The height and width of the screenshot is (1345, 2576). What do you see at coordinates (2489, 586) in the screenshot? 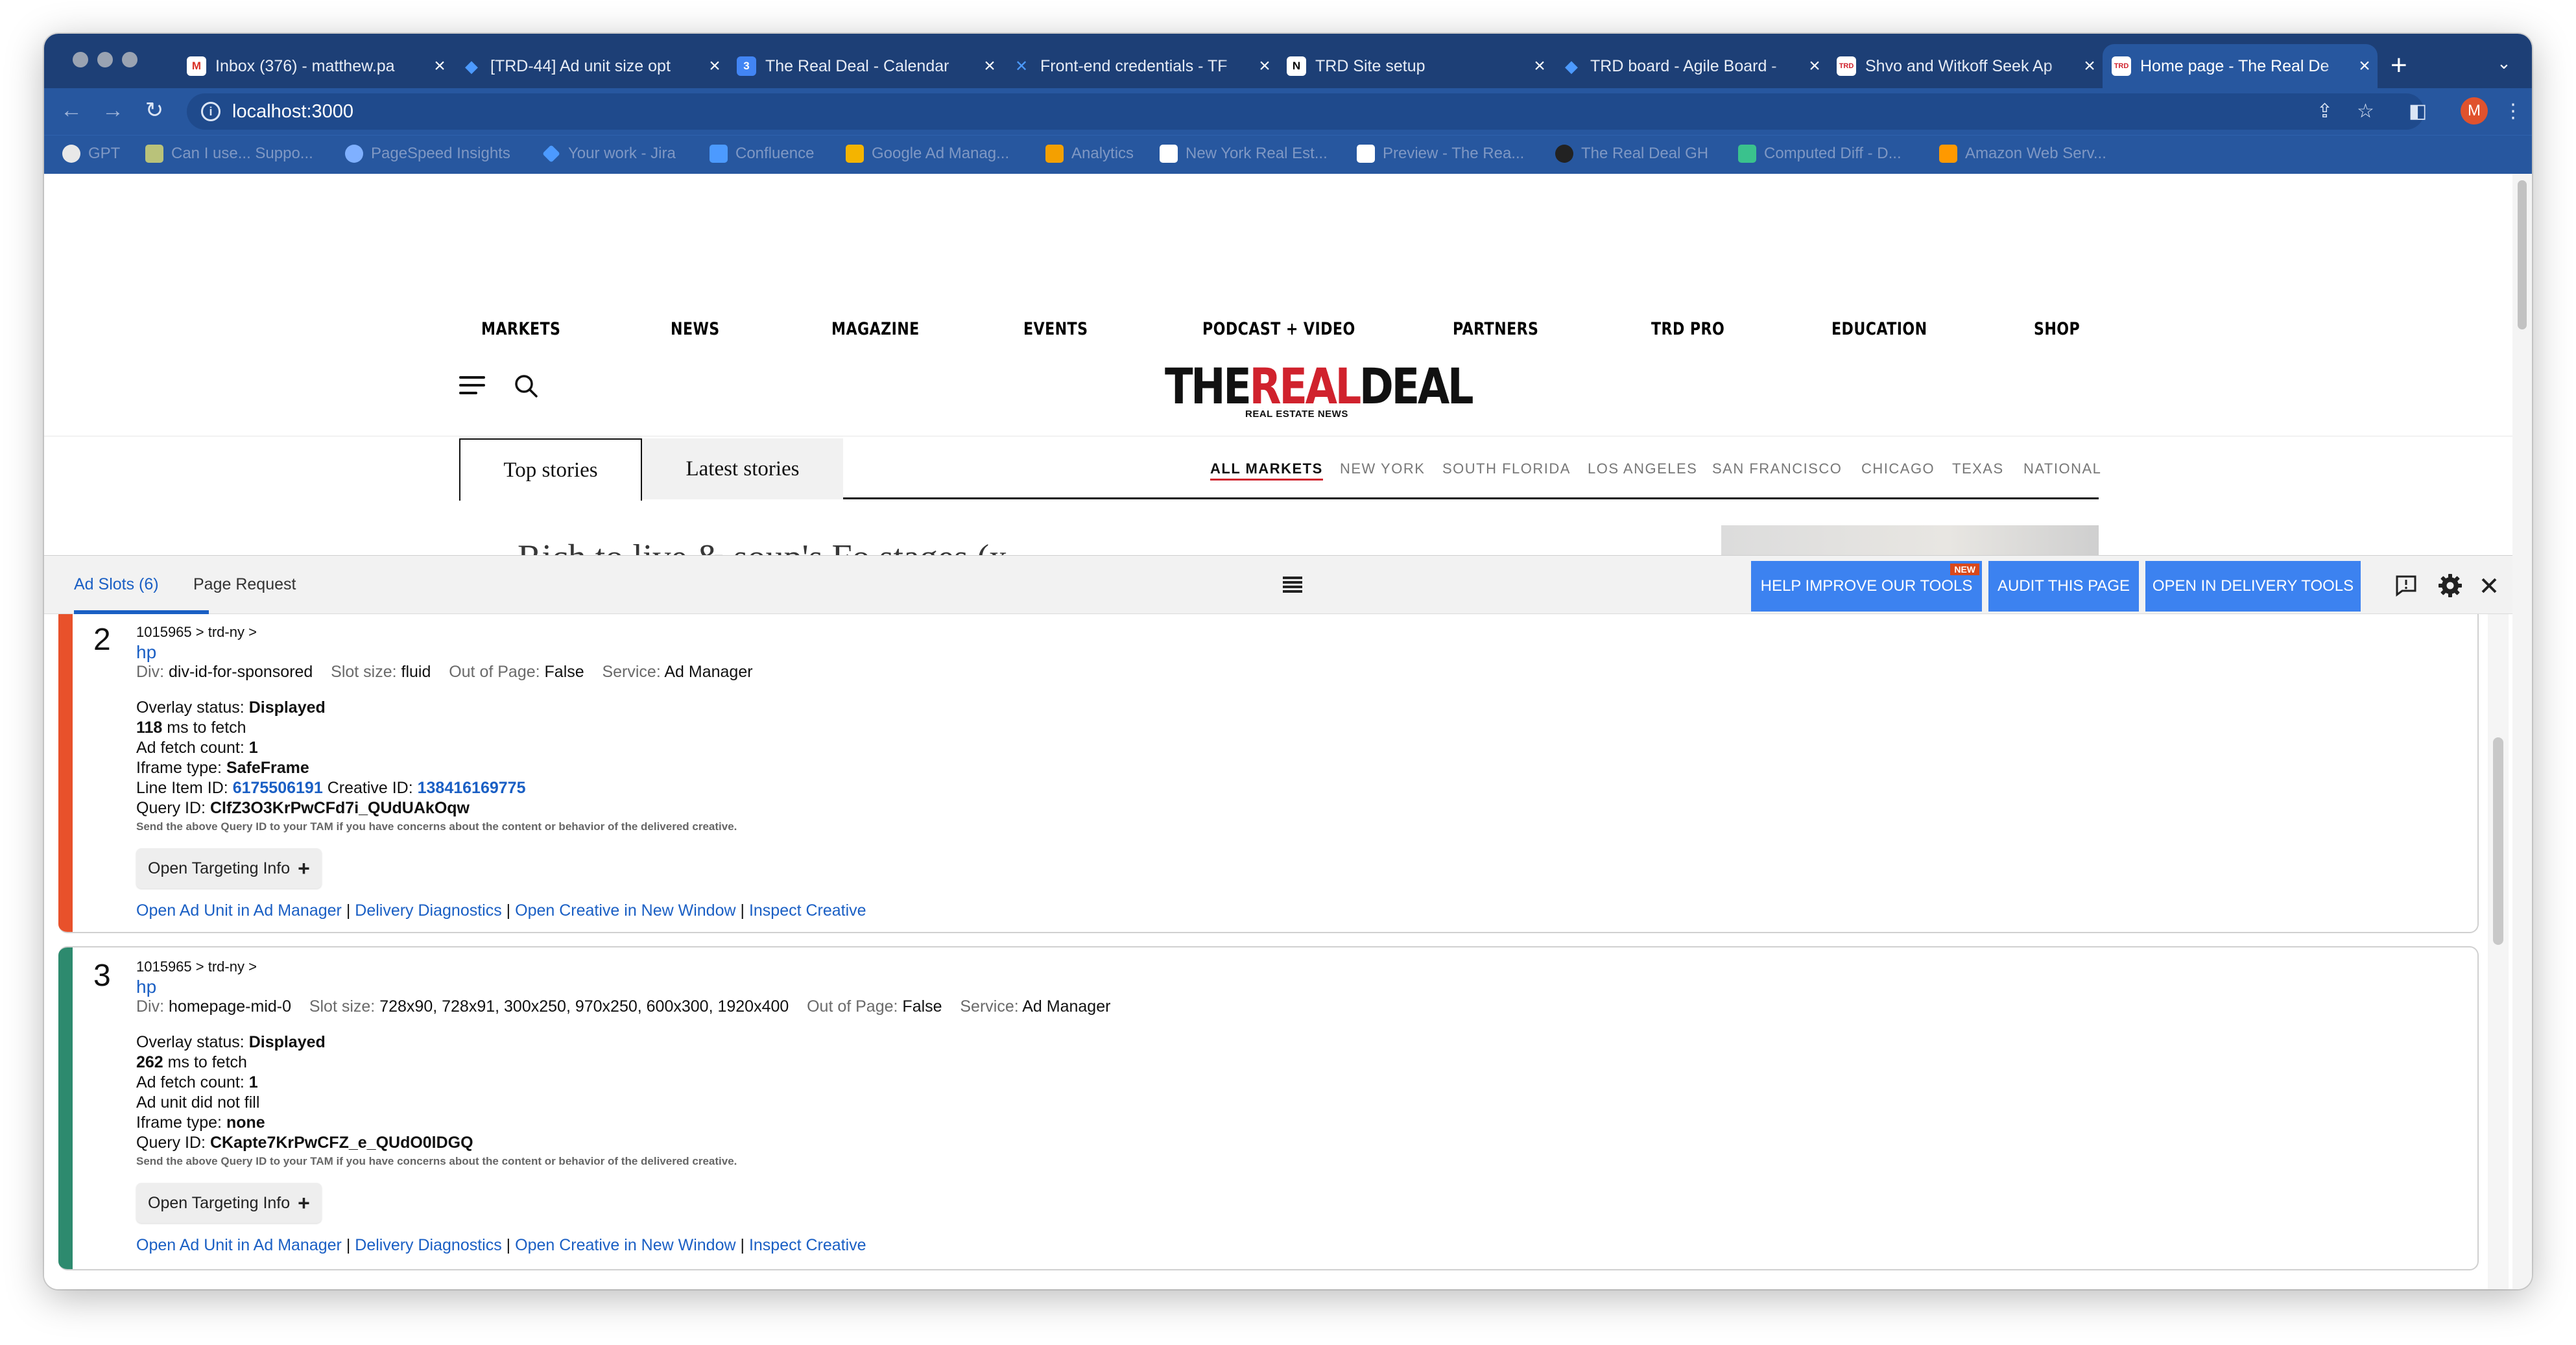
I see `close-icon` at bounding box center [2489, 586].